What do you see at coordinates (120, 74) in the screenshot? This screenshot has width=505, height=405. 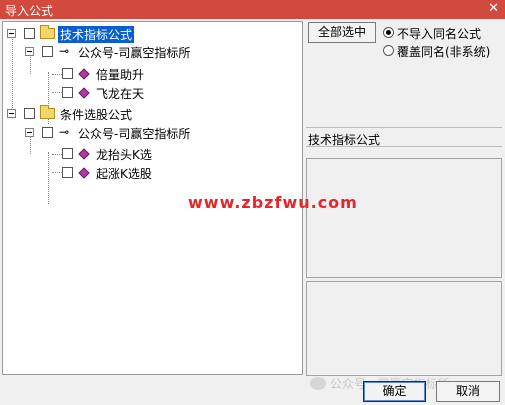 I see `formula-label: 倍量助升` at bounding box center [120, 74].